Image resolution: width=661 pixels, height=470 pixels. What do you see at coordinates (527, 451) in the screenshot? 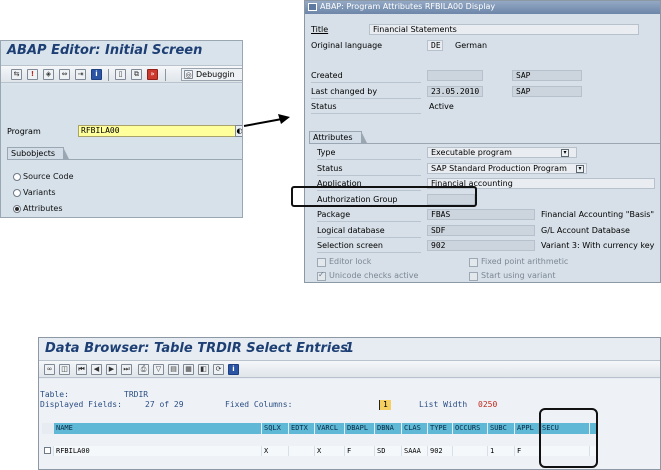
I see `cell-appl: F` at bounding box center [527, 451].